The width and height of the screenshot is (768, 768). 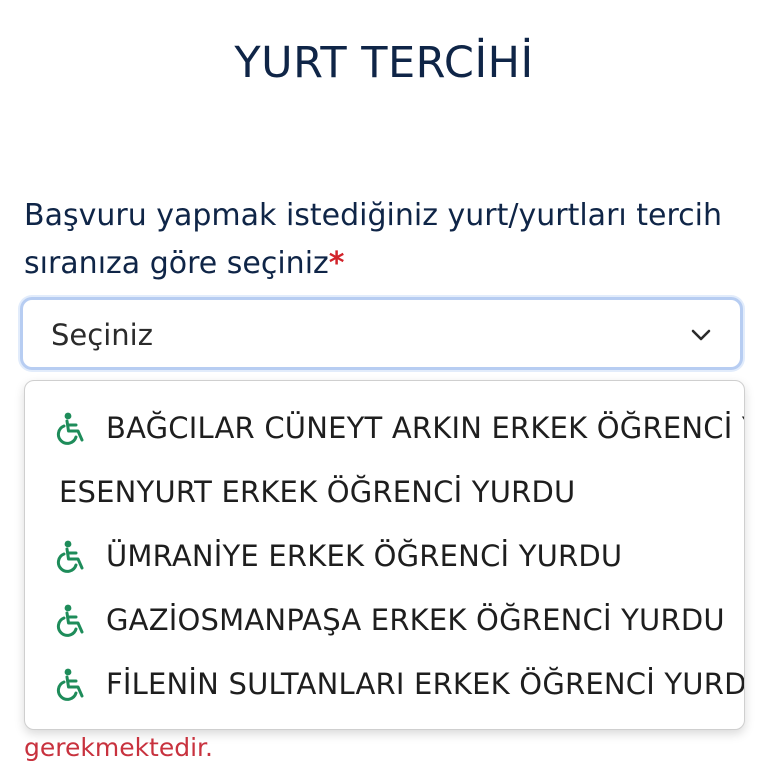 I want to click on dropdown-option-esenyurt: ESENYURT ERKEK ÖĞRENCİ YURDU, so click(x=384, y=493).